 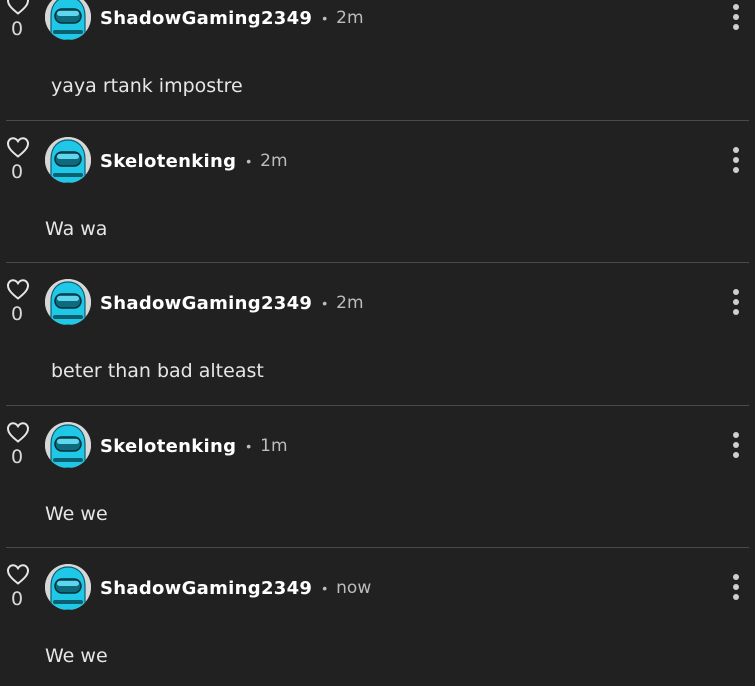 I want to click on comment-text: Wa wa, so click(x=76, y=229).